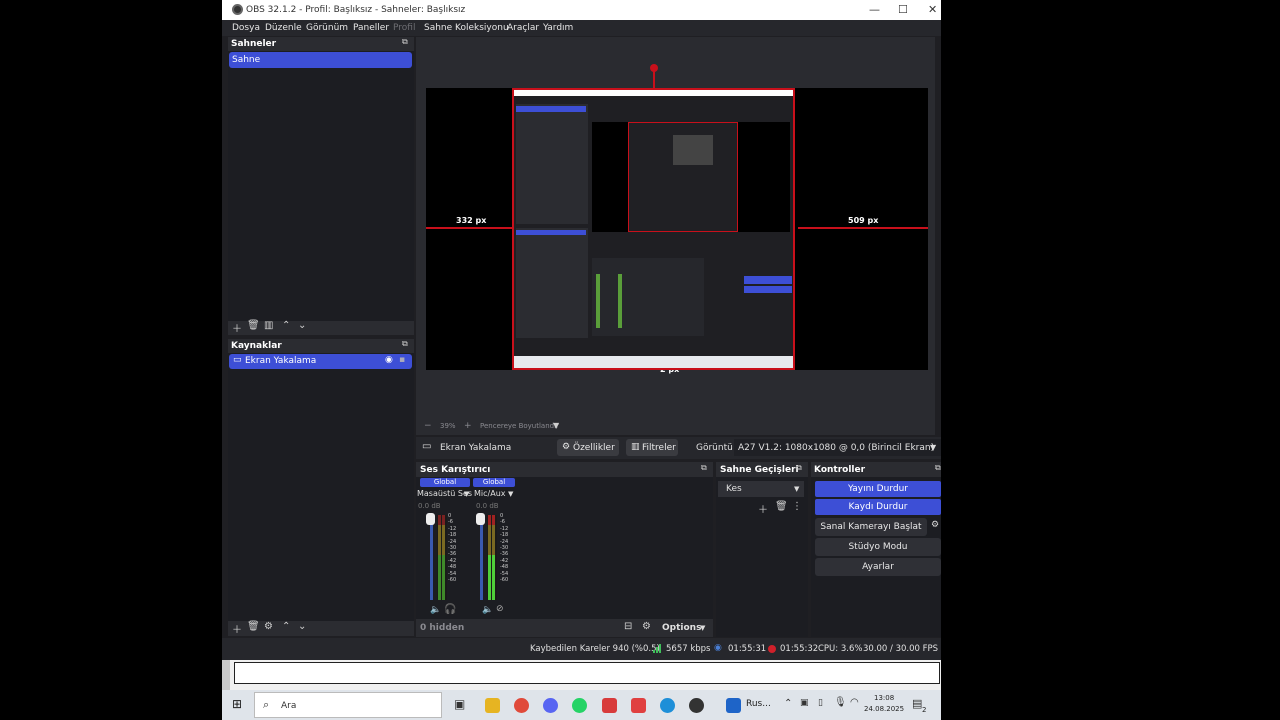 This screenshot has height=720, width=1280. Describe the element at coordinates (654, 68) in the screenshot. I see `rotate-handle` at that location.